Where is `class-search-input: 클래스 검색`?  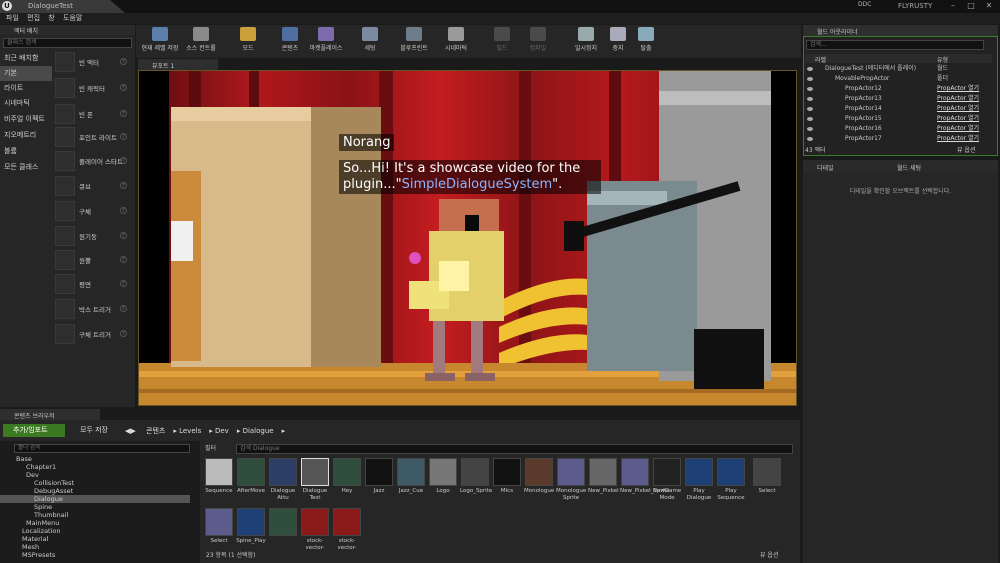
class-search-input: 클래스 검색 is located at coordinates (67, 43).